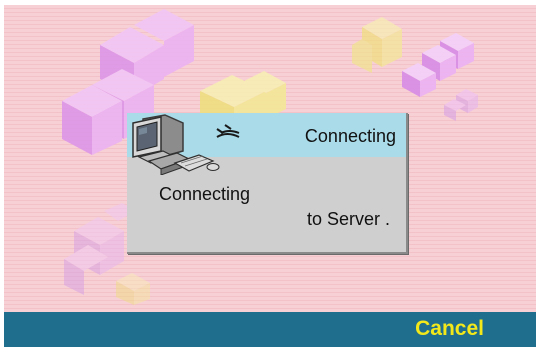 This screenshot has height=347, width=540. I want to click on connecting-message-line2: to Server ., so click(348, 219).